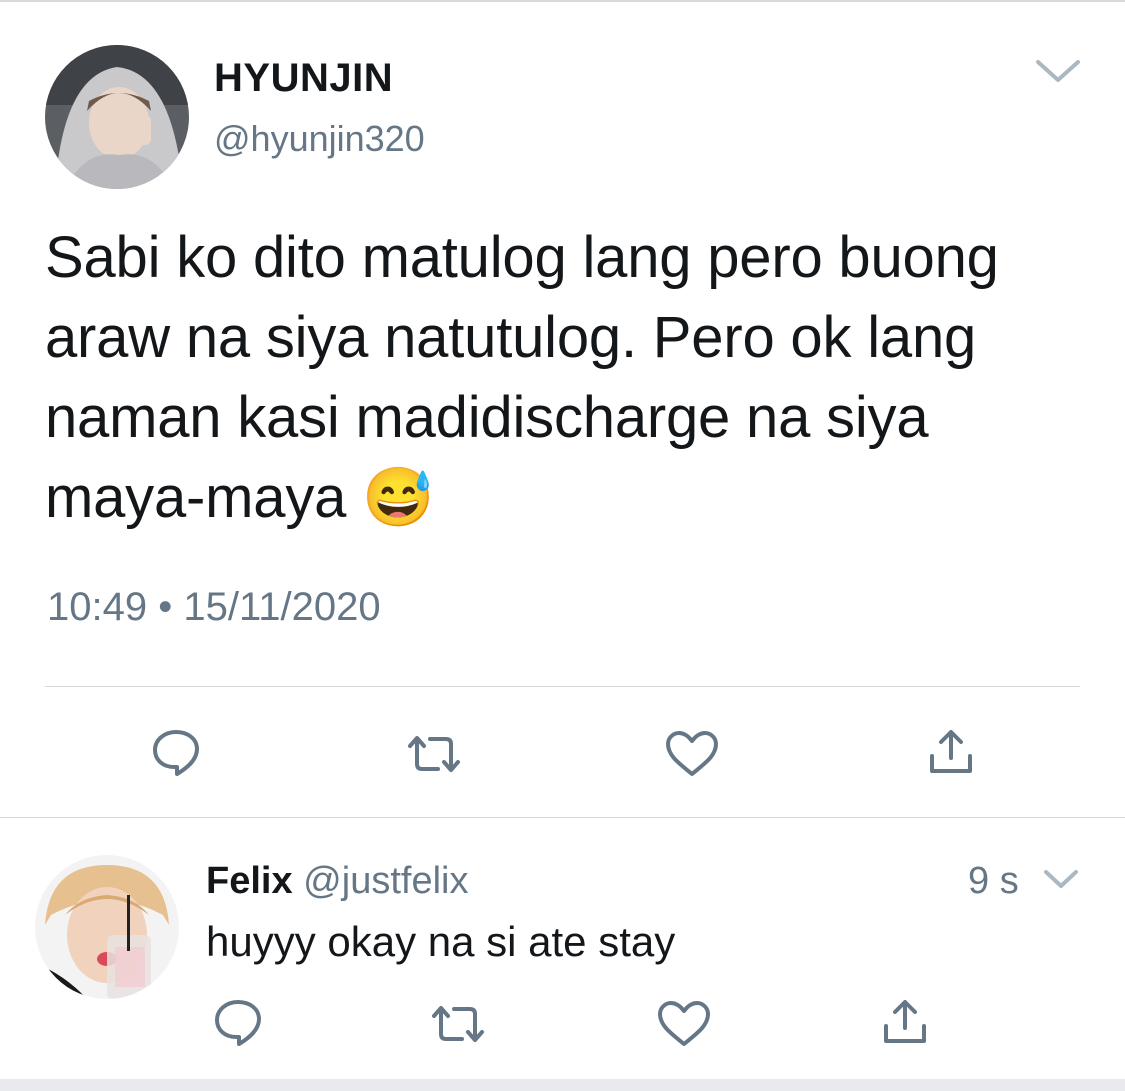 The width and height of the screenshot is (1125, 1091). Describe the element at coordinates (441, 941) in the screenshot. I see `reply-text: huyyy okay na si ate stay` at that location.